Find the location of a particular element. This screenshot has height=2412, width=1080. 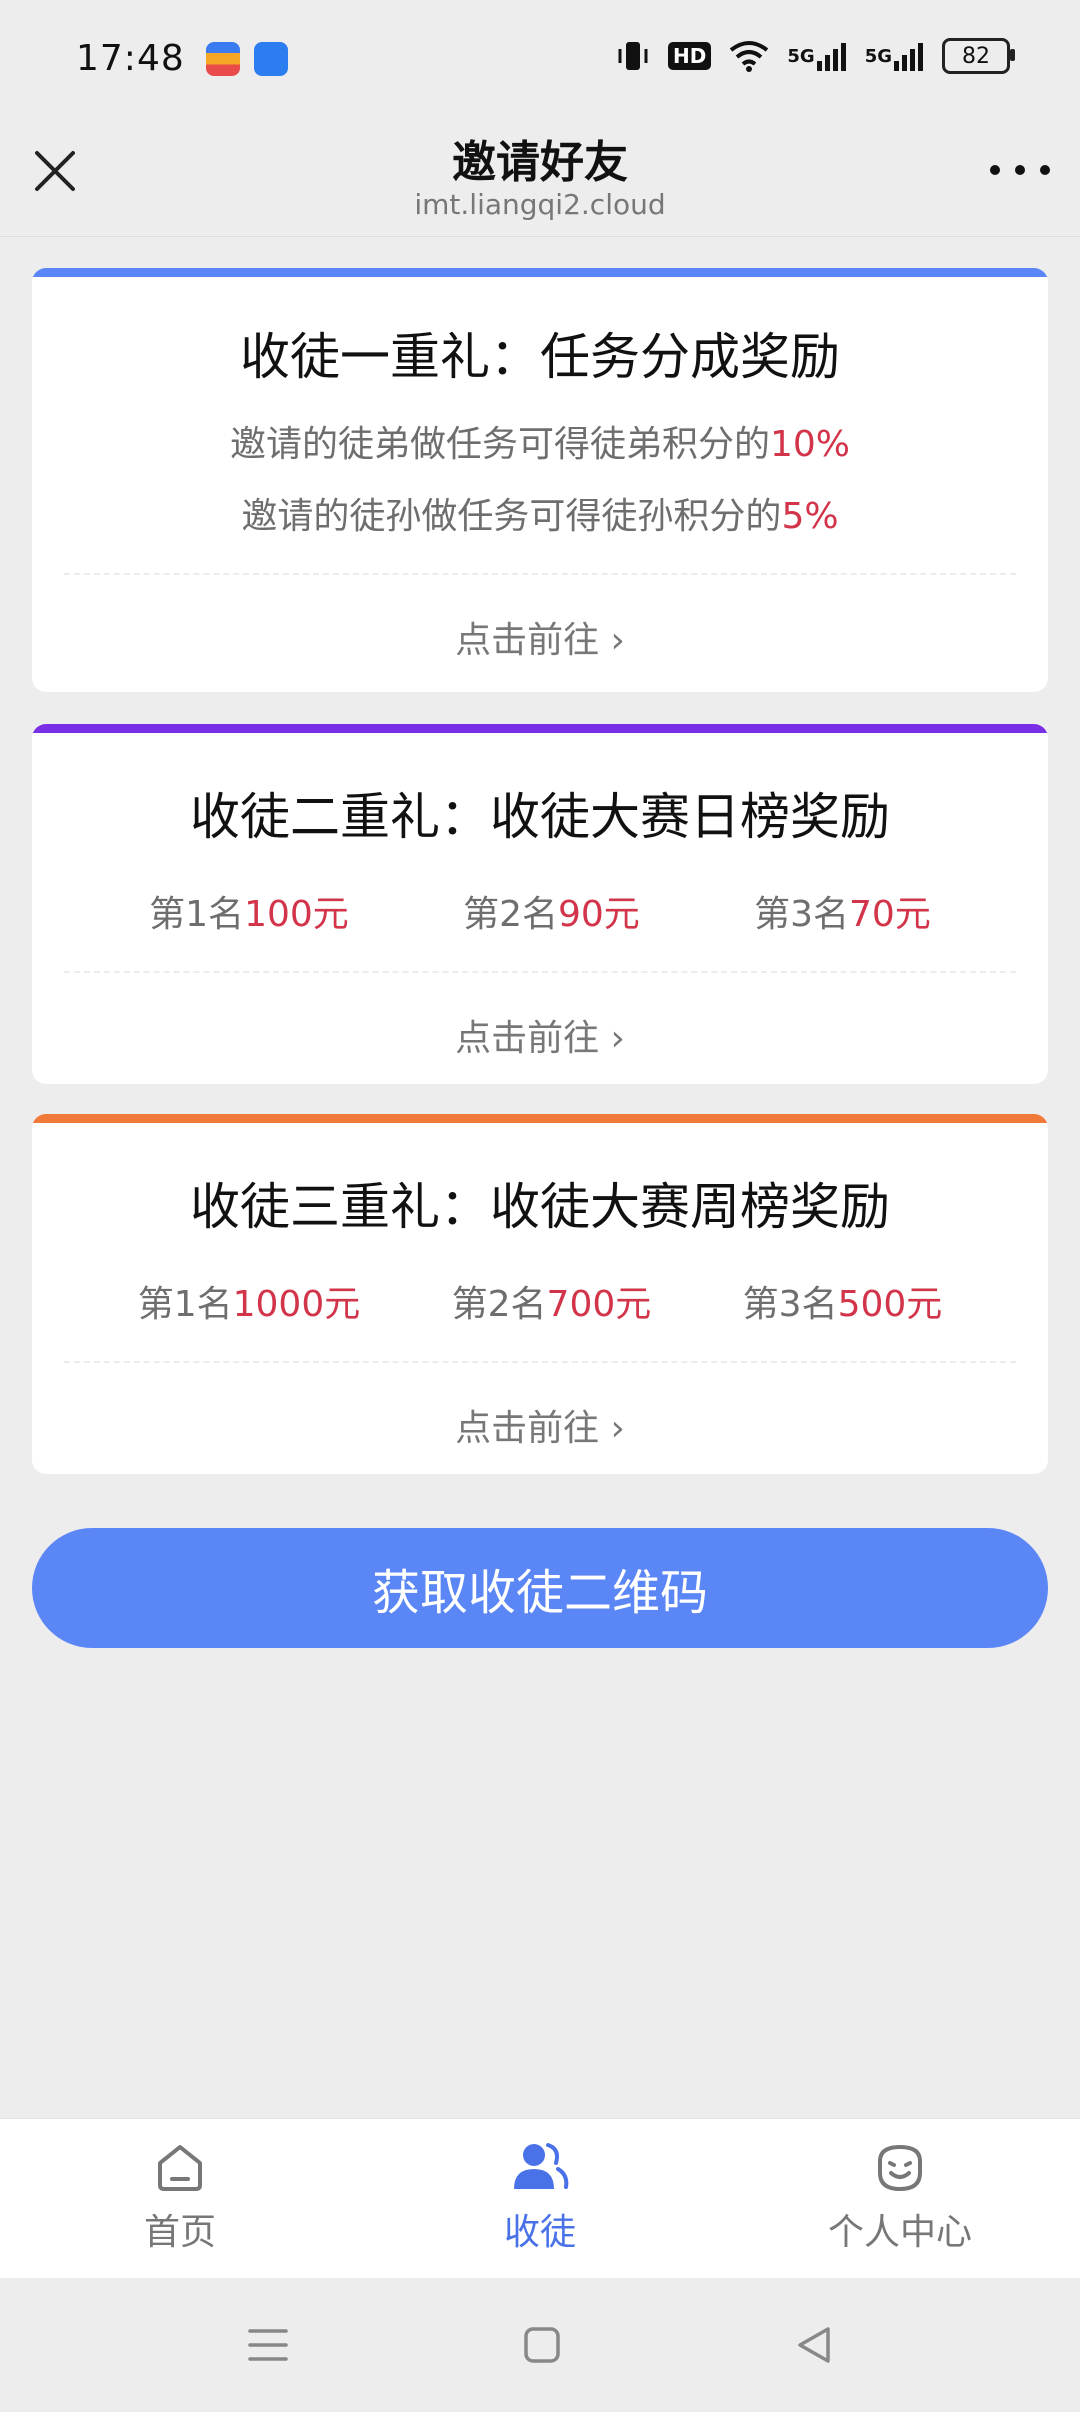

card-title: 收徒一重礼：任务分成奖励 is located at coordinates (540, 357).